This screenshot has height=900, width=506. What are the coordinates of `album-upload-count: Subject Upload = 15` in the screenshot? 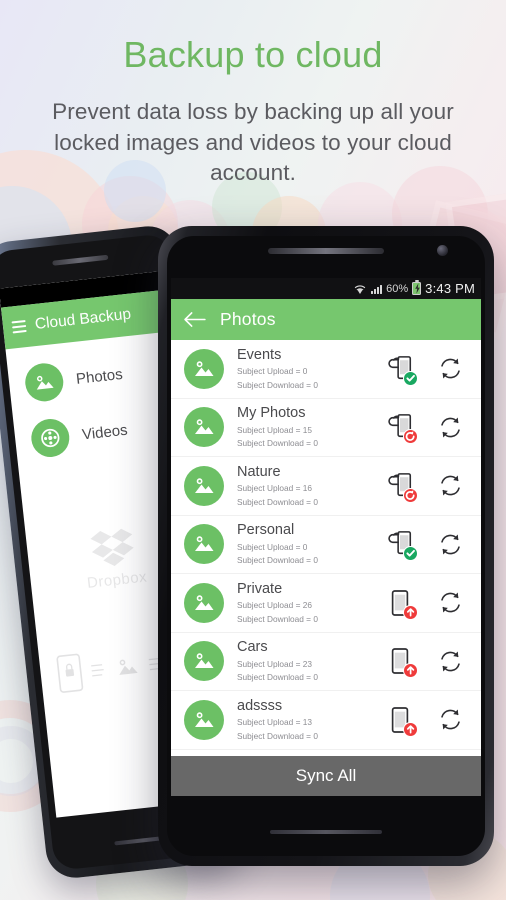 It's located at (274, 429).